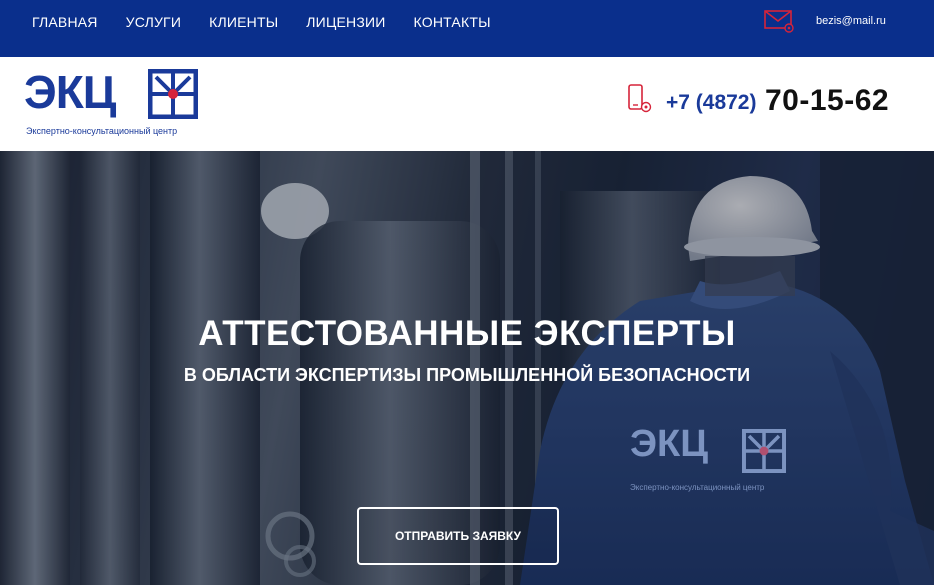 The height and width of the screenshot is (585, 934). Describe the element at coordinates (779, 21) in the screenshot. I see `mail-icon` at that location.